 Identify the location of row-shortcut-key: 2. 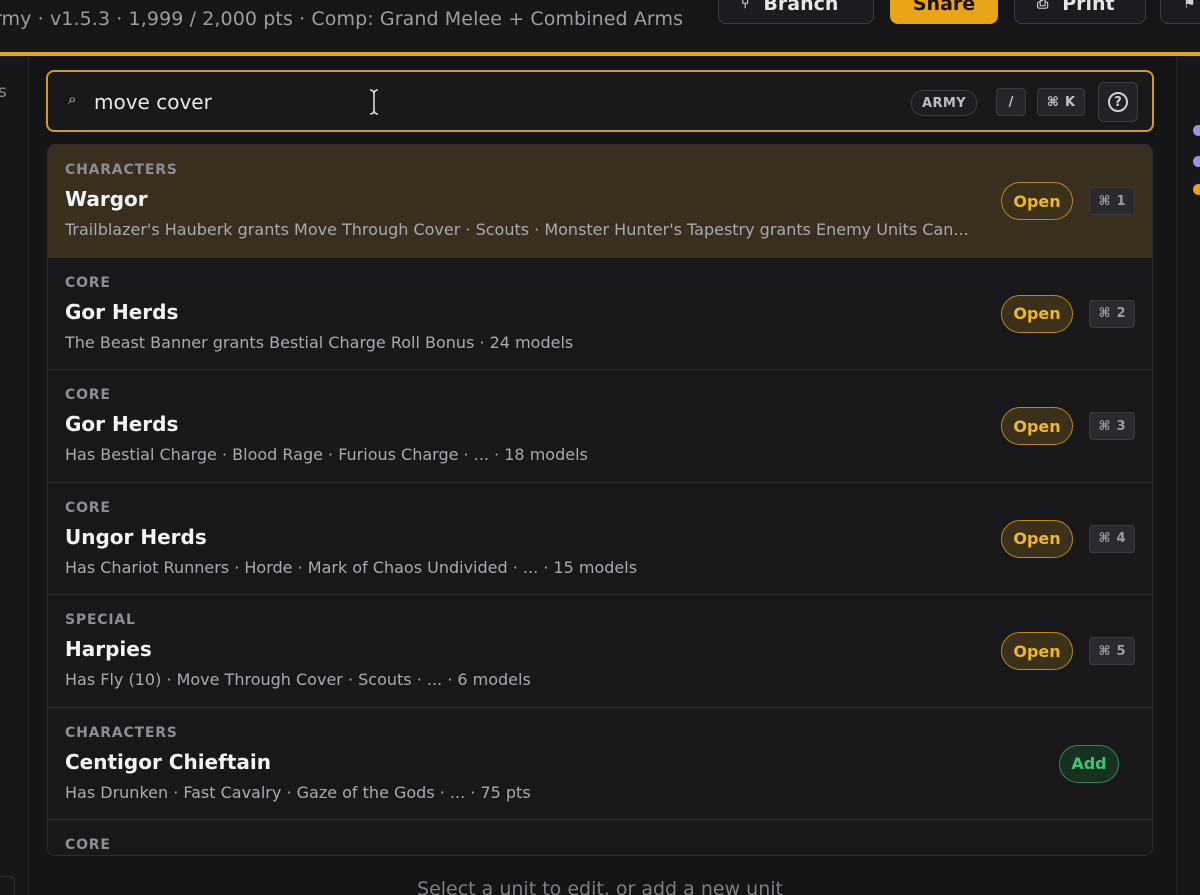
(1121, 313).